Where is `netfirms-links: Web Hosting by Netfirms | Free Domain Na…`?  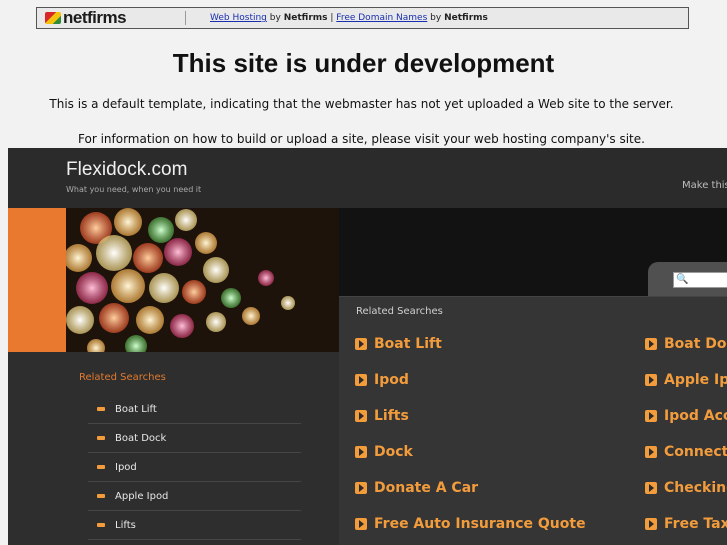
netfirms-links: Web Hosting by Netfirms | Free Domain Na… is located at coordinates (349, 18).